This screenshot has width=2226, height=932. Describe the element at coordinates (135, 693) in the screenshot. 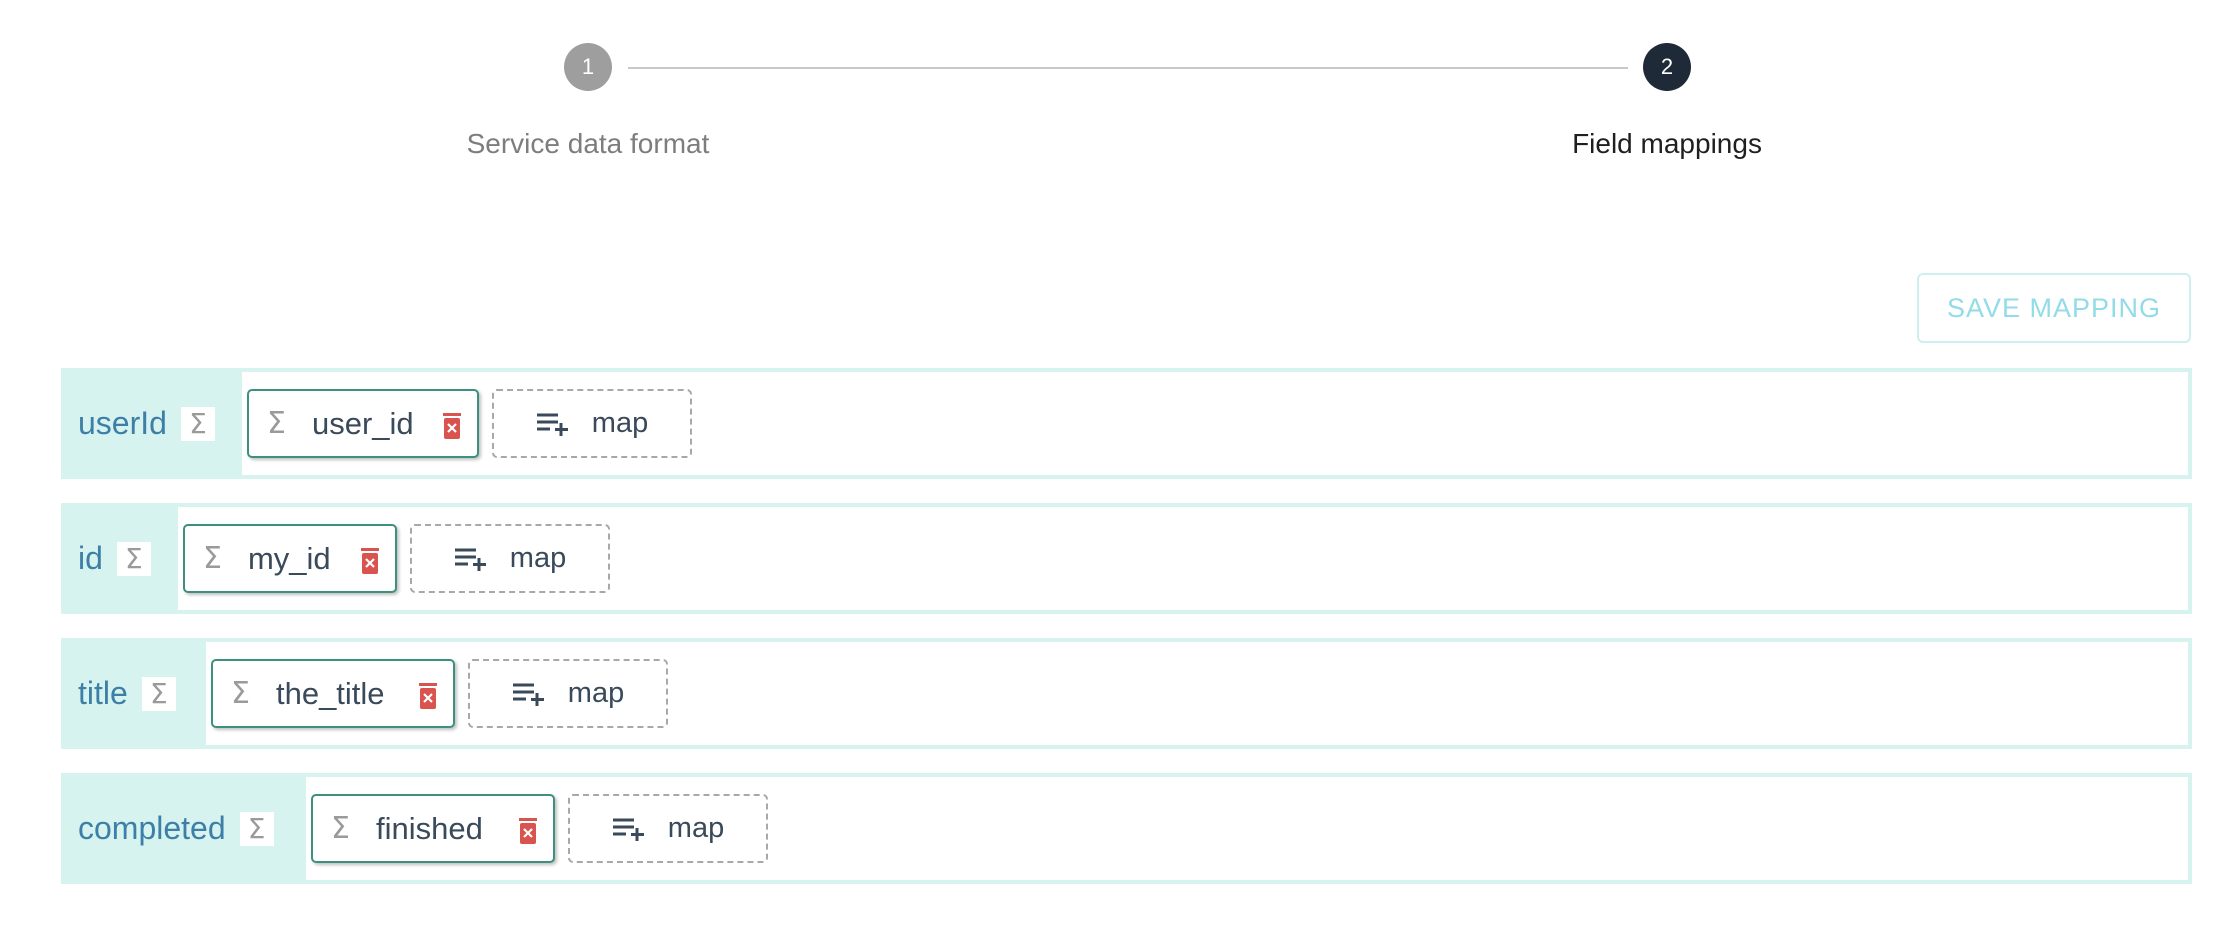

I see `field-header: title Σ` at that location.